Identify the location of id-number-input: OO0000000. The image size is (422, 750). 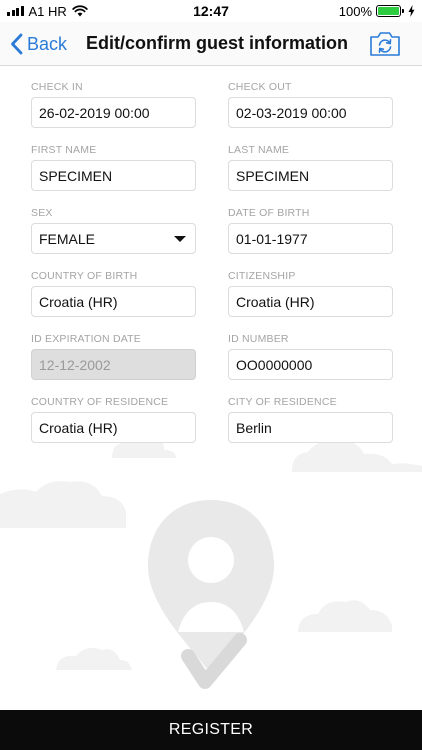
(310, 364).